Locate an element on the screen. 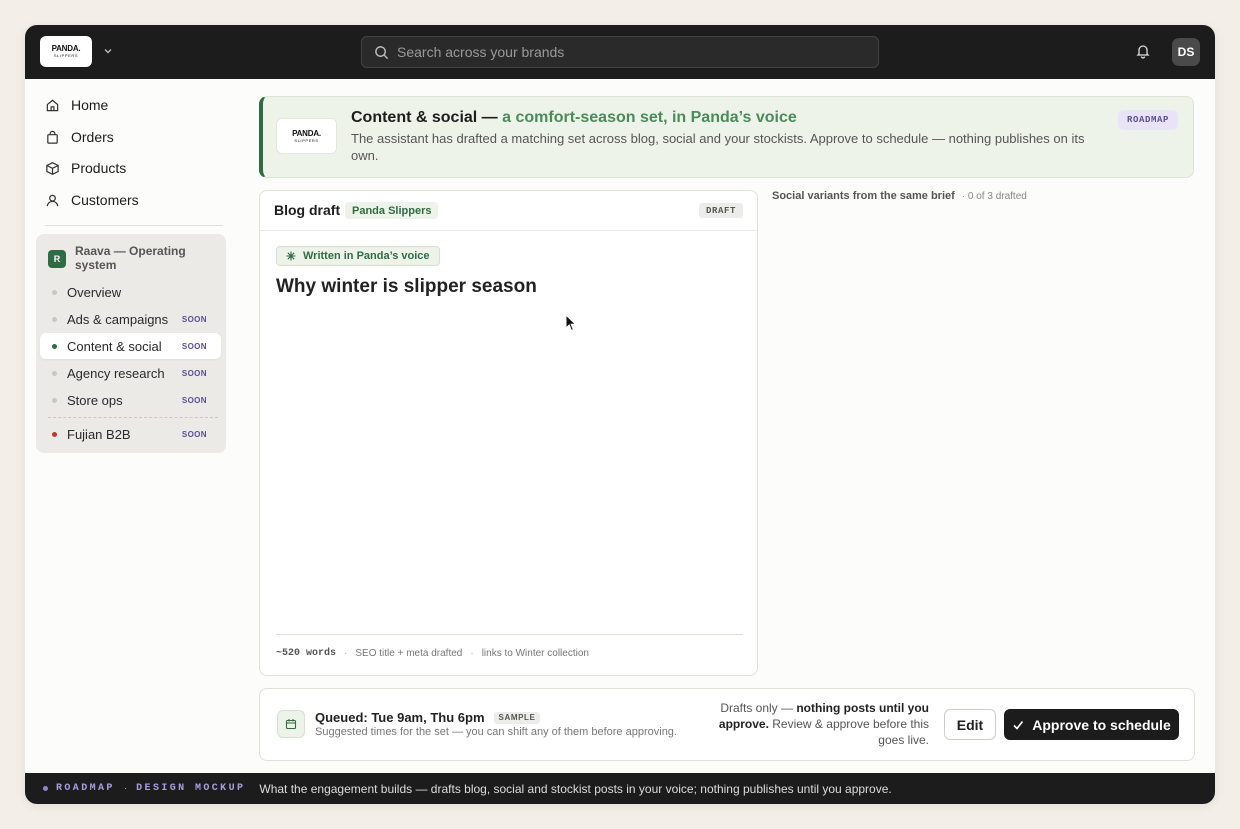  sidebar-item-label: Overview is located at coordinates (94, 292).